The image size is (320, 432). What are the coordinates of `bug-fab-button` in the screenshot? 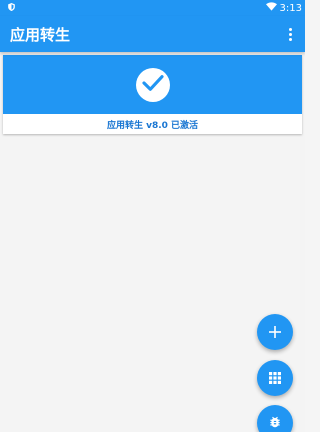 It's located at (275, 418).